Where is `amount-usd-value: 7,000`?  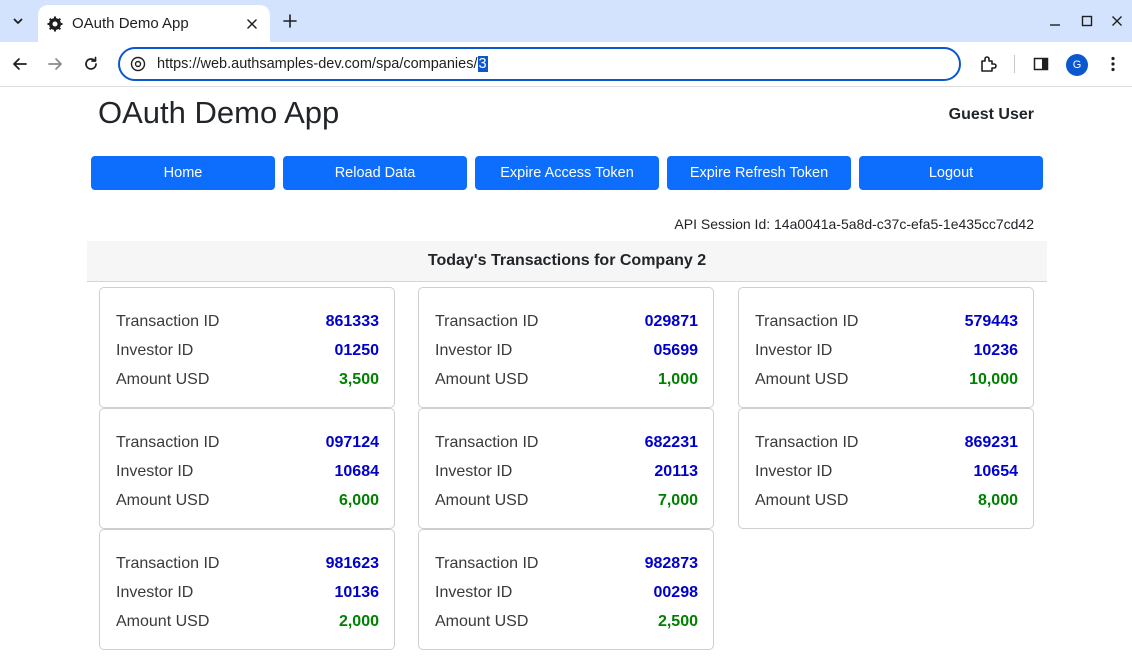
amount-usd-value: 7,000 is located at coordinates (677, 500).